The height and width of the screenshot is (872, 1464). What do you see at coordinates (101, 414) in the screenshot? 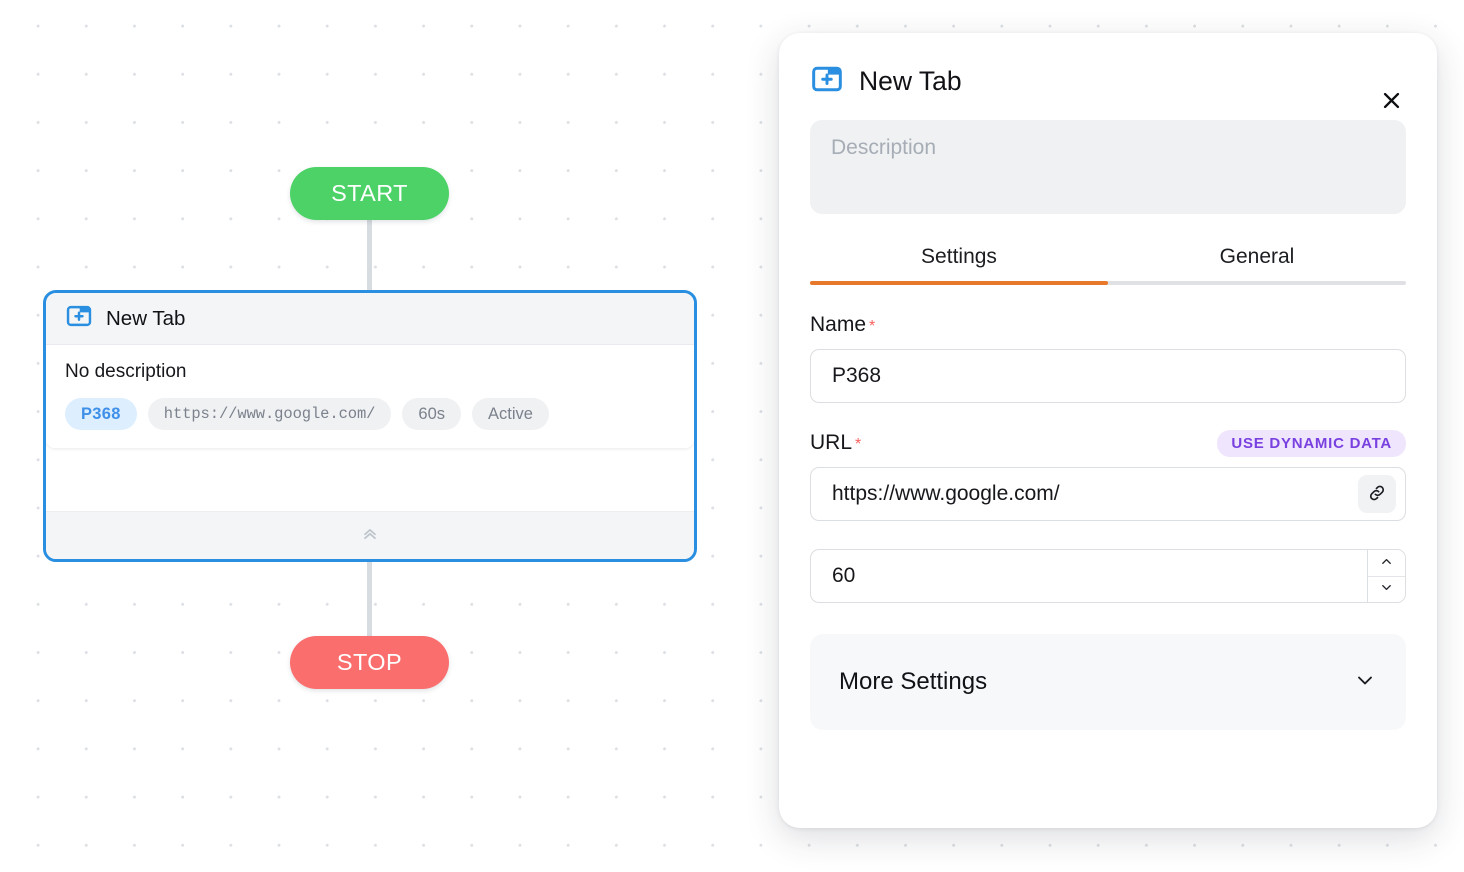
I see `chip-profile: P368` at bounding box center [101, 414].